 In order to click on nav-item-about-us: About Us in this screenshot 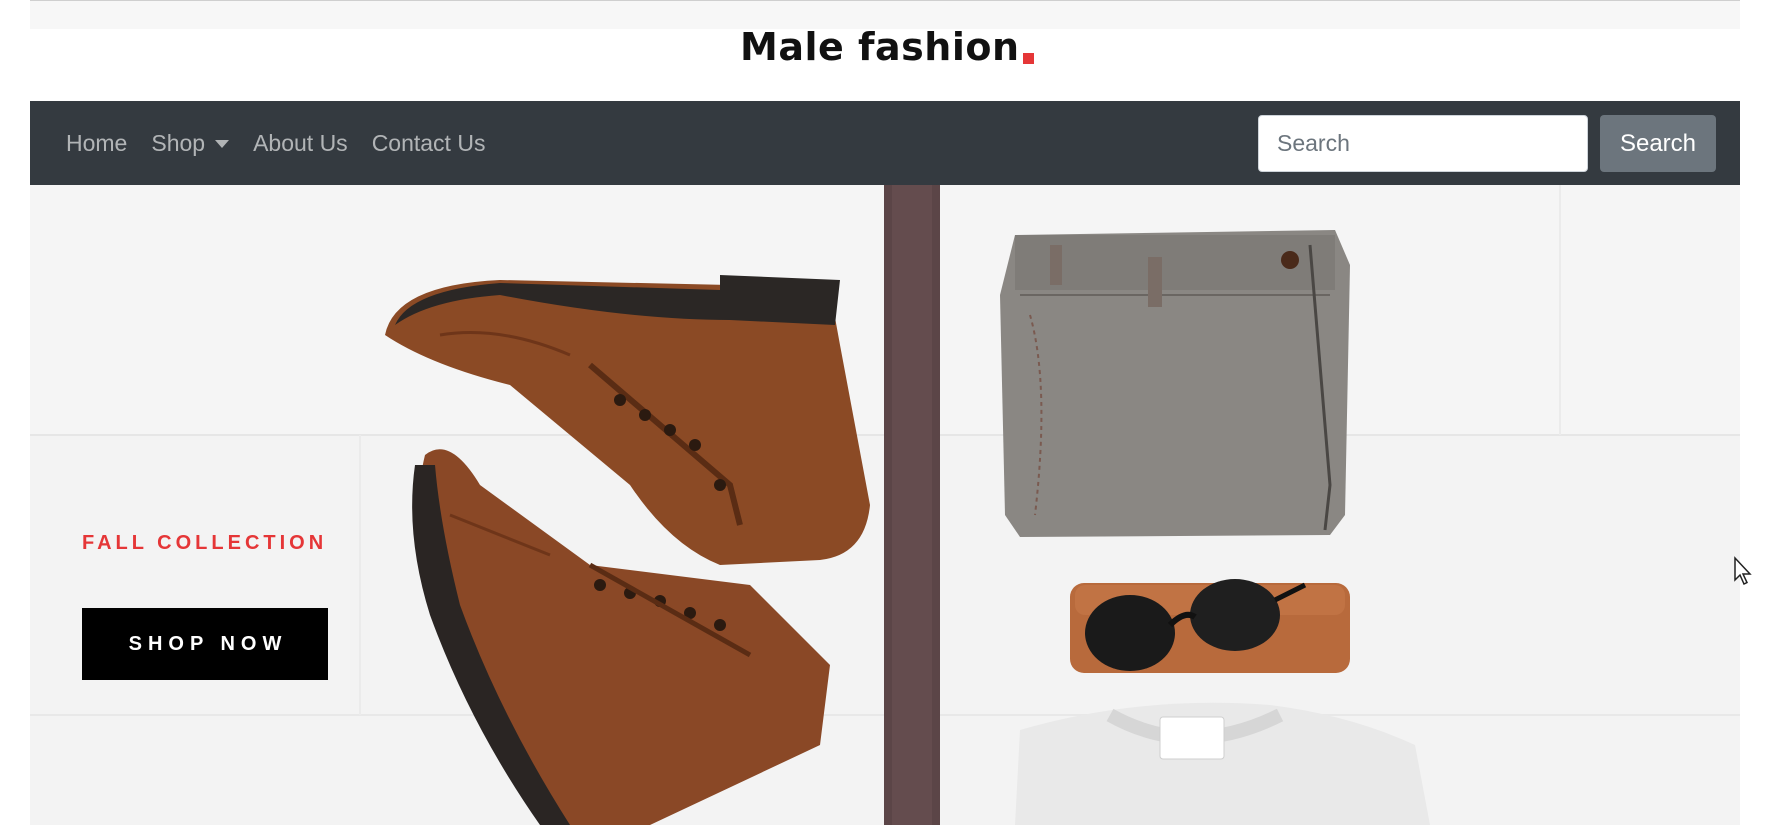, I will do `click(300, 143)`.